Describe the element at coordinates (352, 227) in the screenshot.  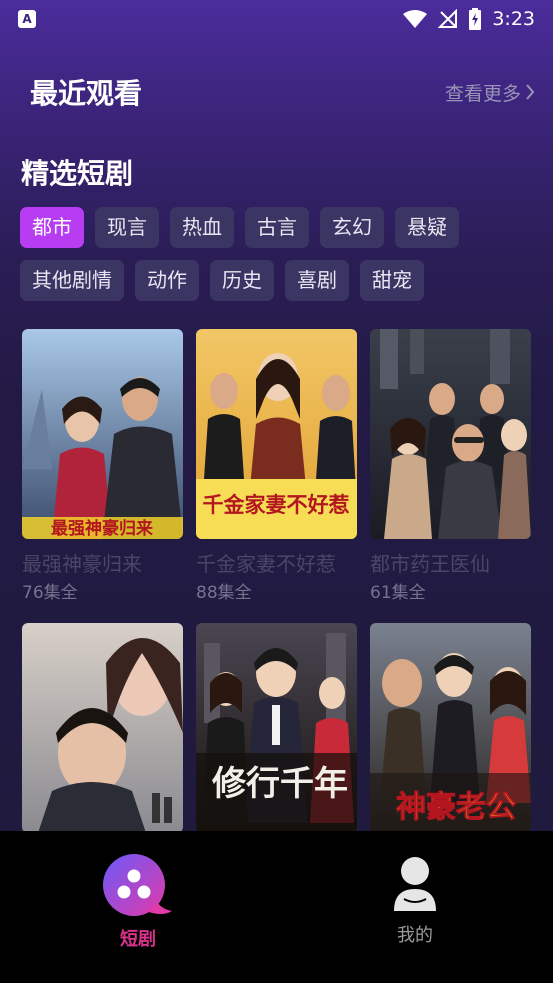
I see `category-chip-fantasy: 玄幻` at that location.